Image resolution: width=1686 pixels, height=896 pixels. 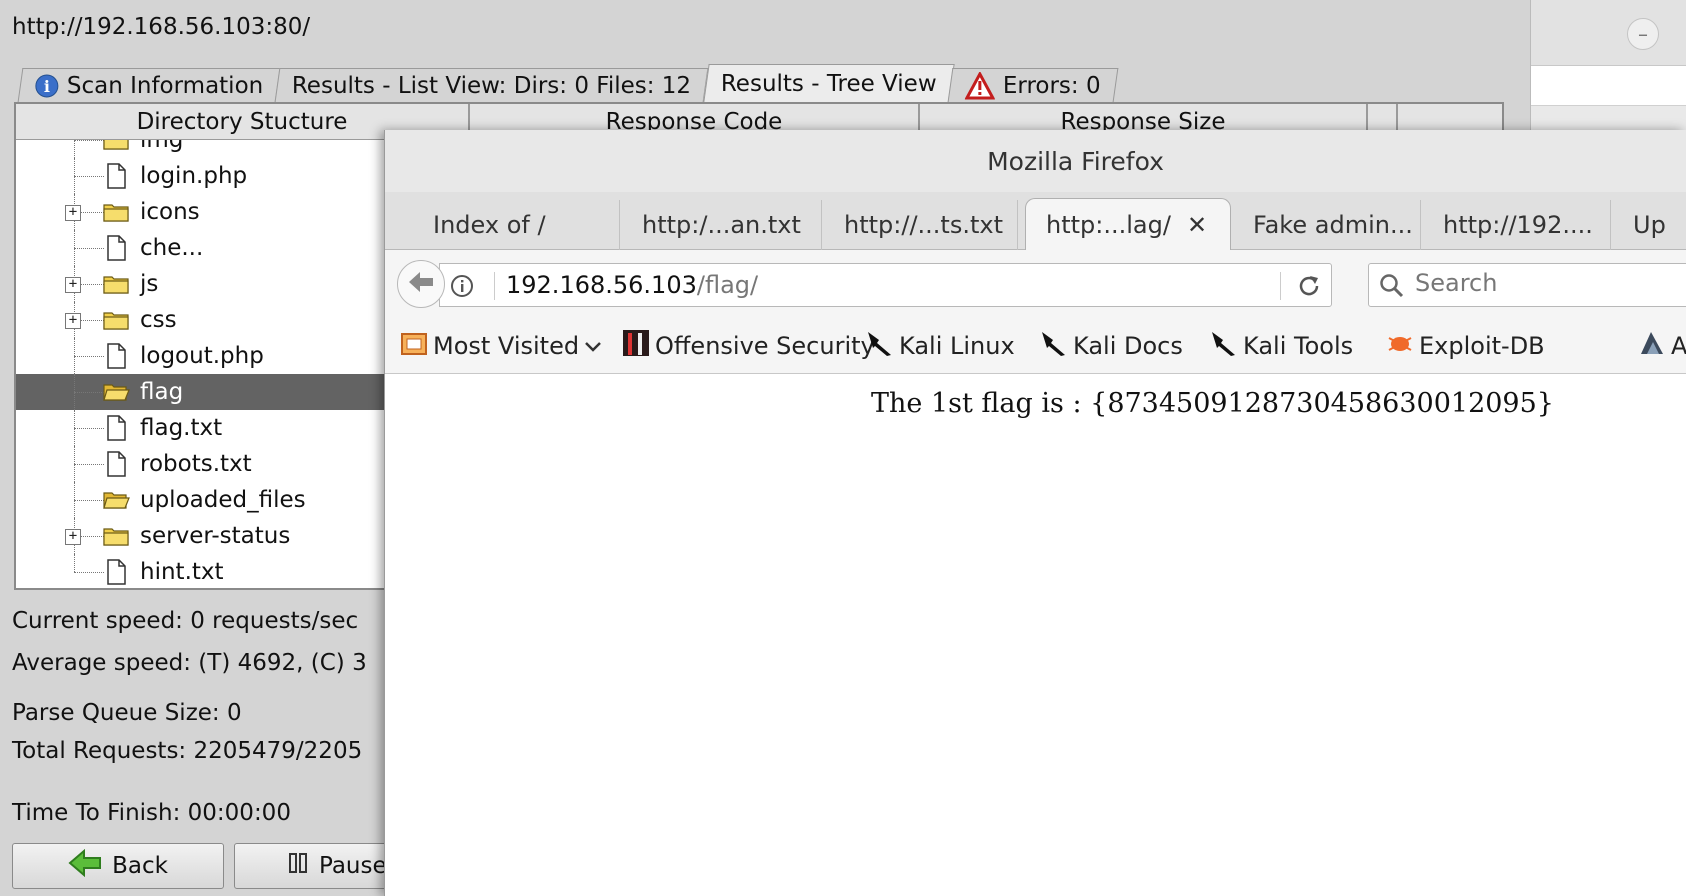 I want to click on tab-label: Scan Information, so click(x=165, y=85).